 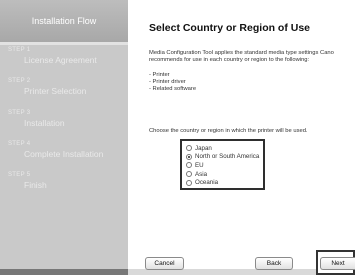 What do you see at coordinates (201, 174) in the screenshot?
I see `option-label: Asia` at bounding box center [201, 174].